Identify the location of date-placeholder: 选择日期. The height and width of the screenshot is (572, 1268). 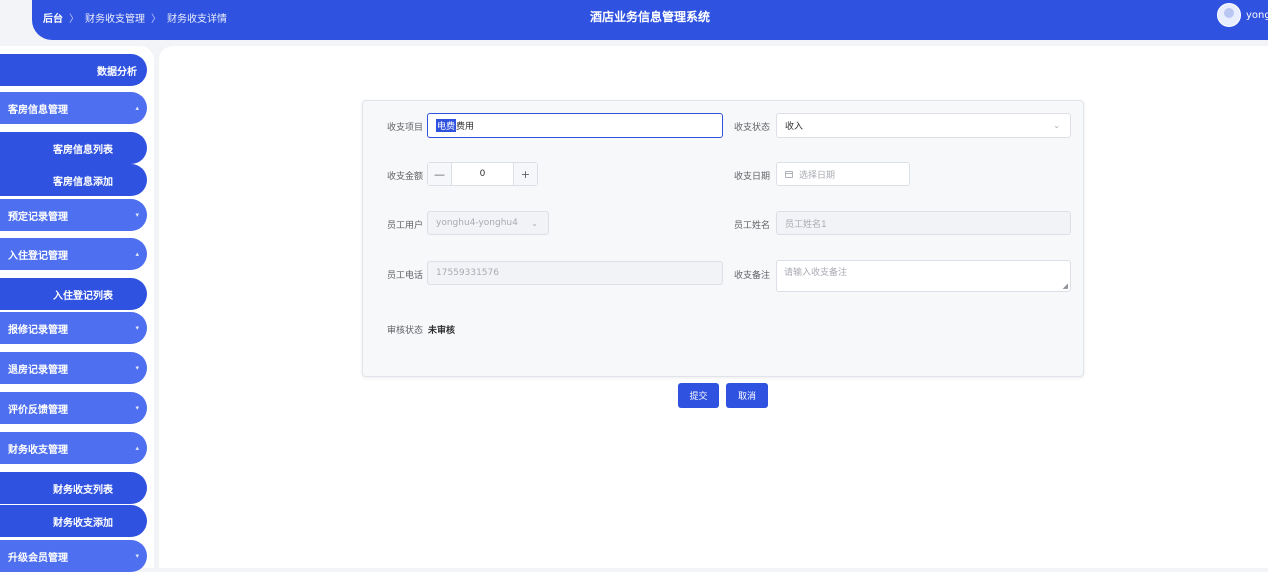
(817, 175).